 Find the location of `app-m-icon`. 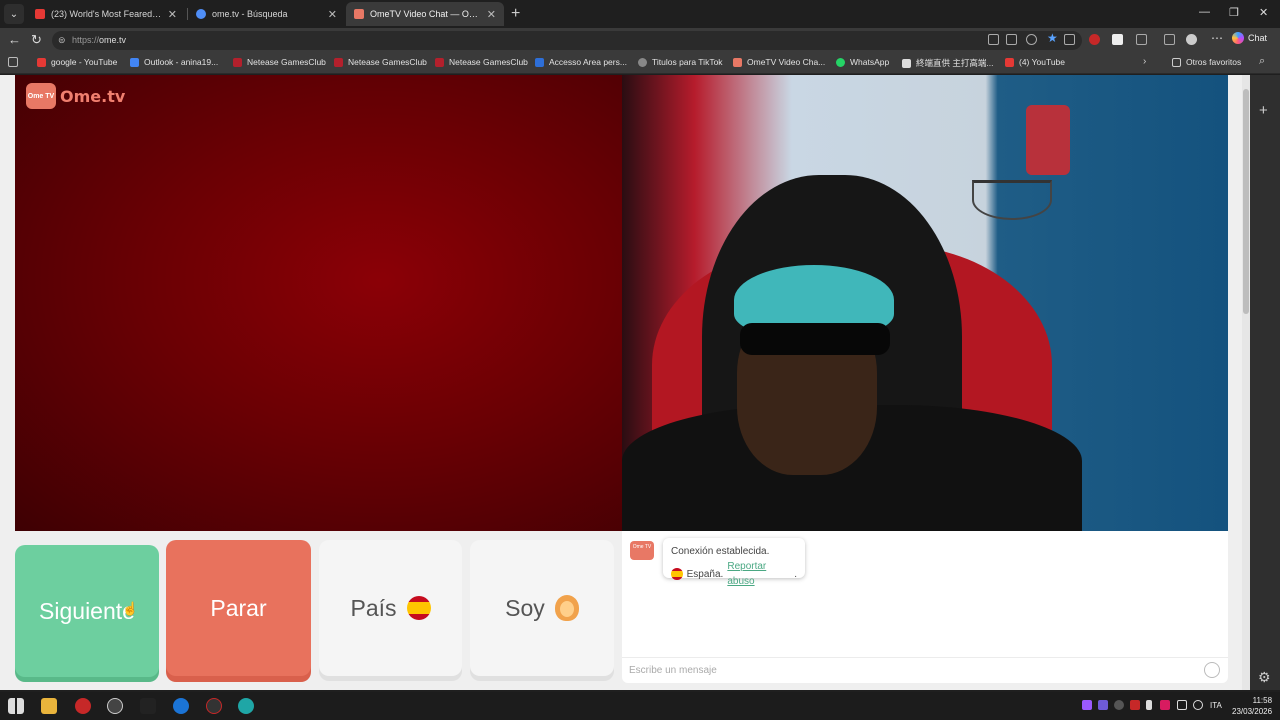

app-m-icon is located at coordinates (148, 706).